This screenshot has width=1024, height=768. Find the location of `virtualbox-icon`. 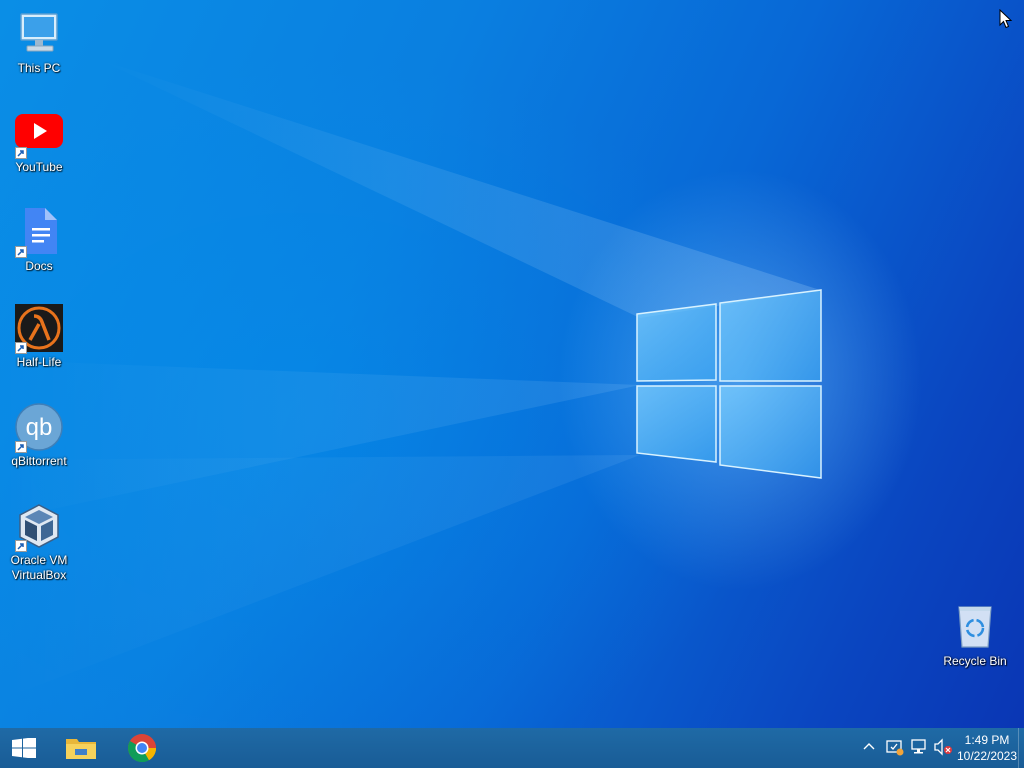

virtualbox-icon is located at coordinates (39, 527).